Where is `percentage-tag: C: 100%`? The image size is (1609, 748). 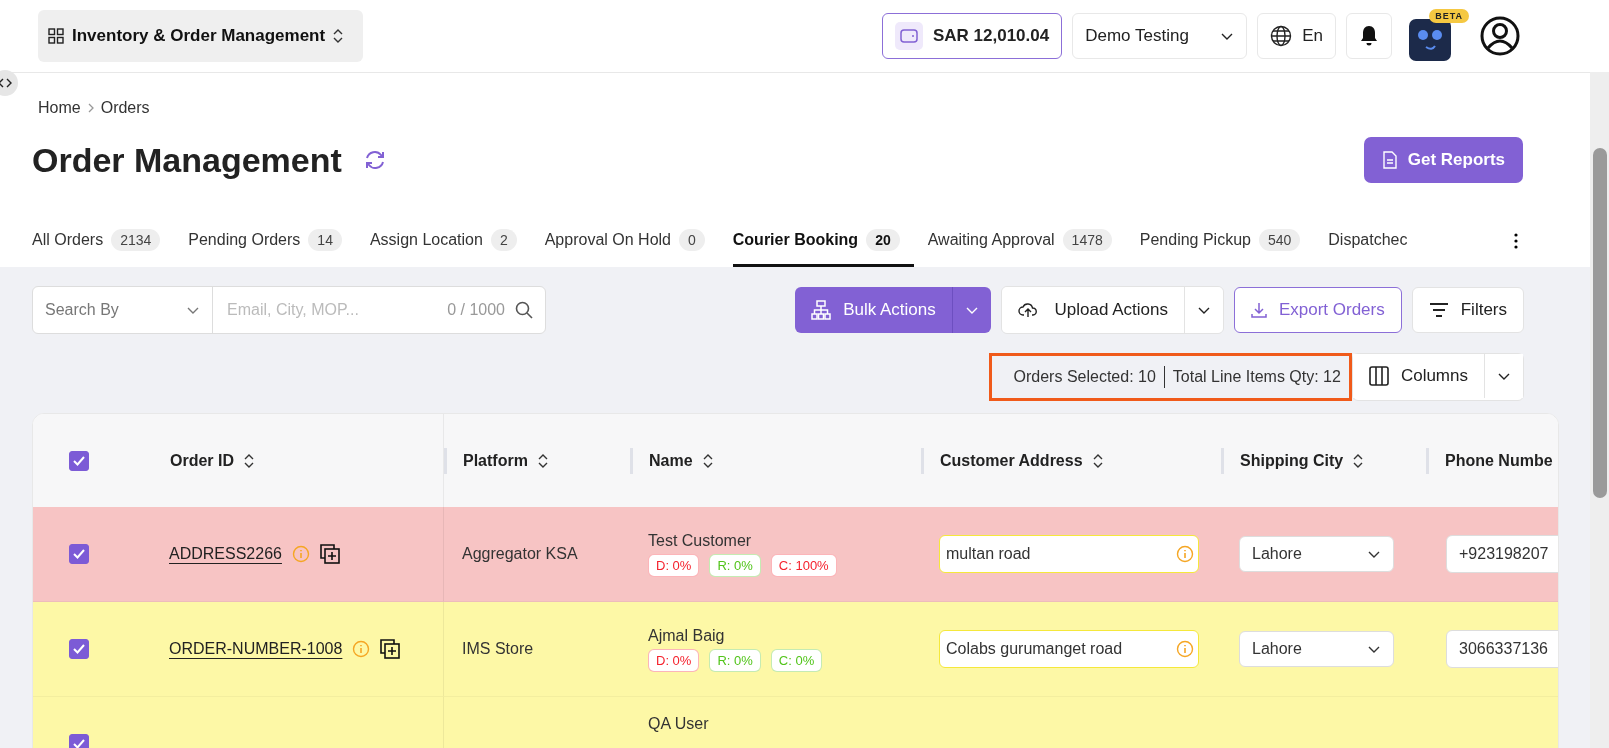
percentage-tag: C: 100% is located at coordinates (803, 565).